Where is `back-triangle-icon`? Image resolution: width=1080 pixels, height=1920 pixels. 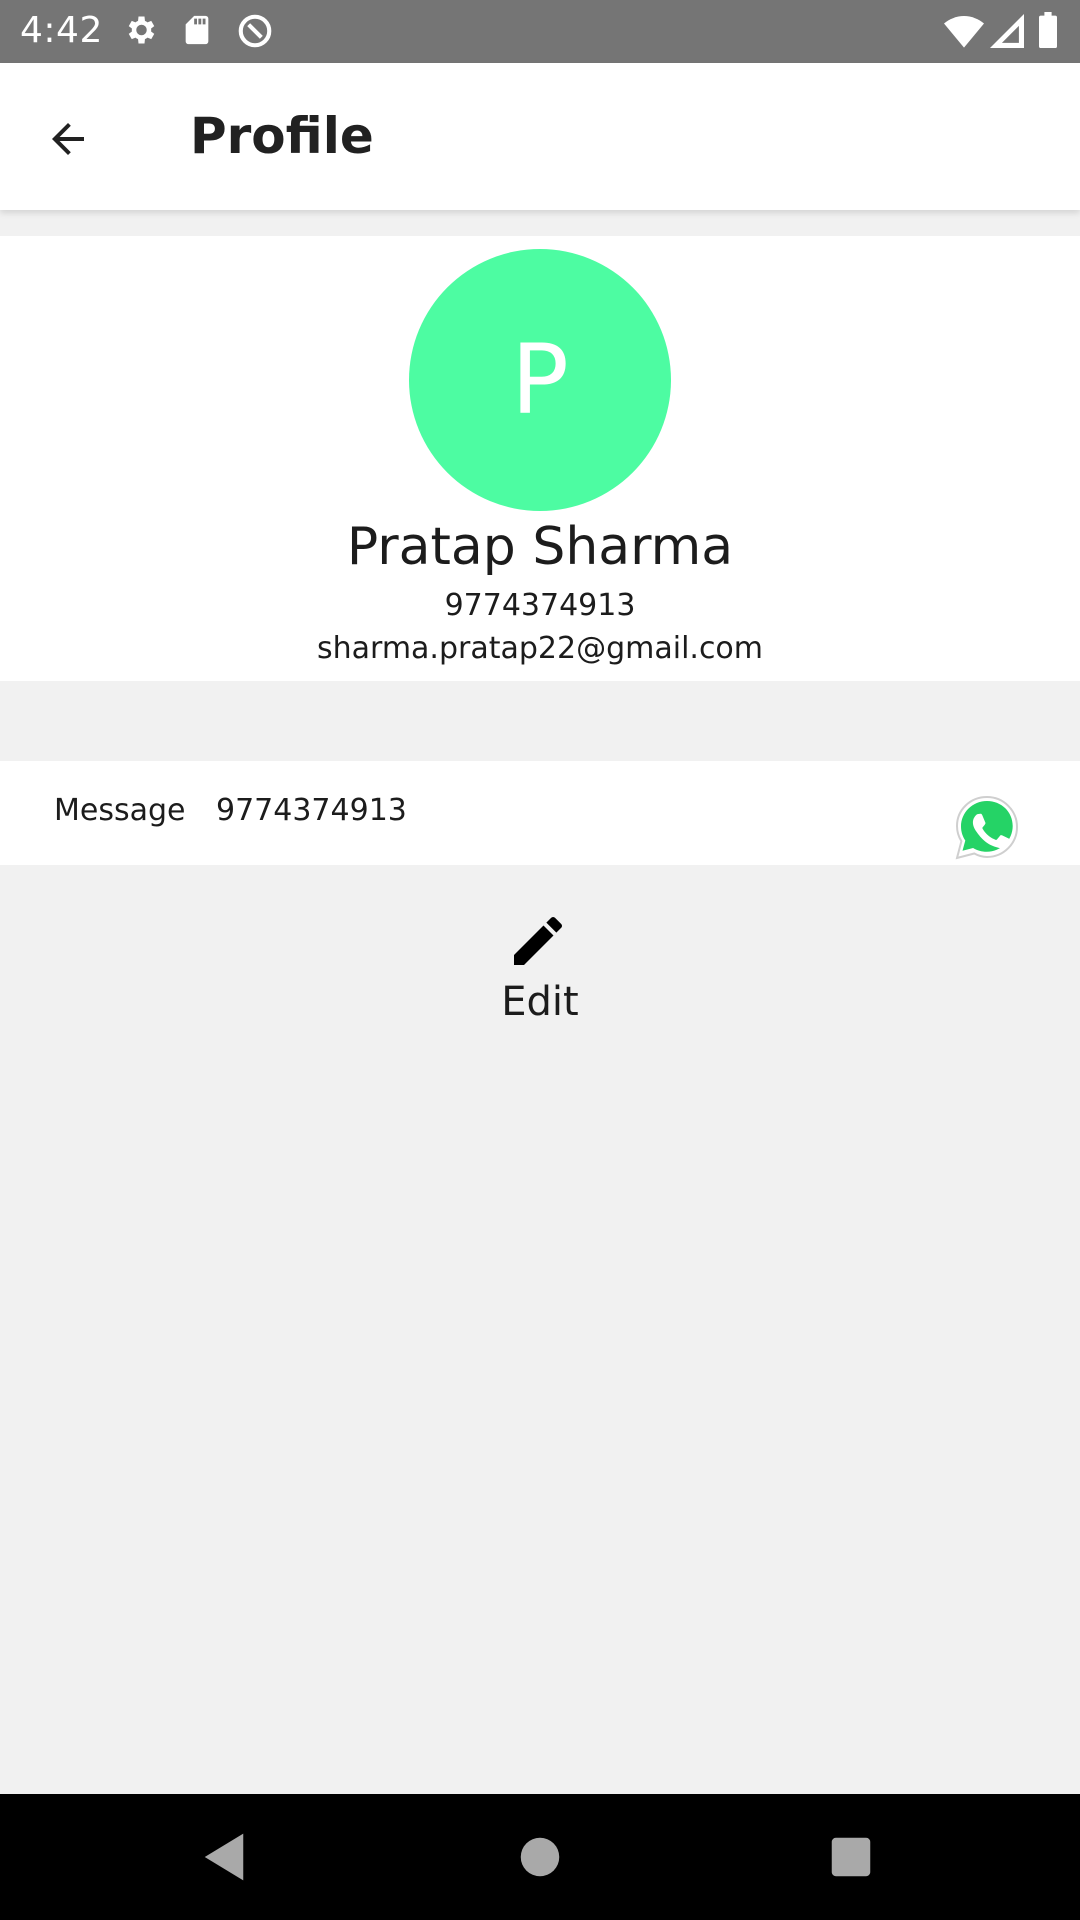
back-triangle-icon is located at coordinates (224, 1863).